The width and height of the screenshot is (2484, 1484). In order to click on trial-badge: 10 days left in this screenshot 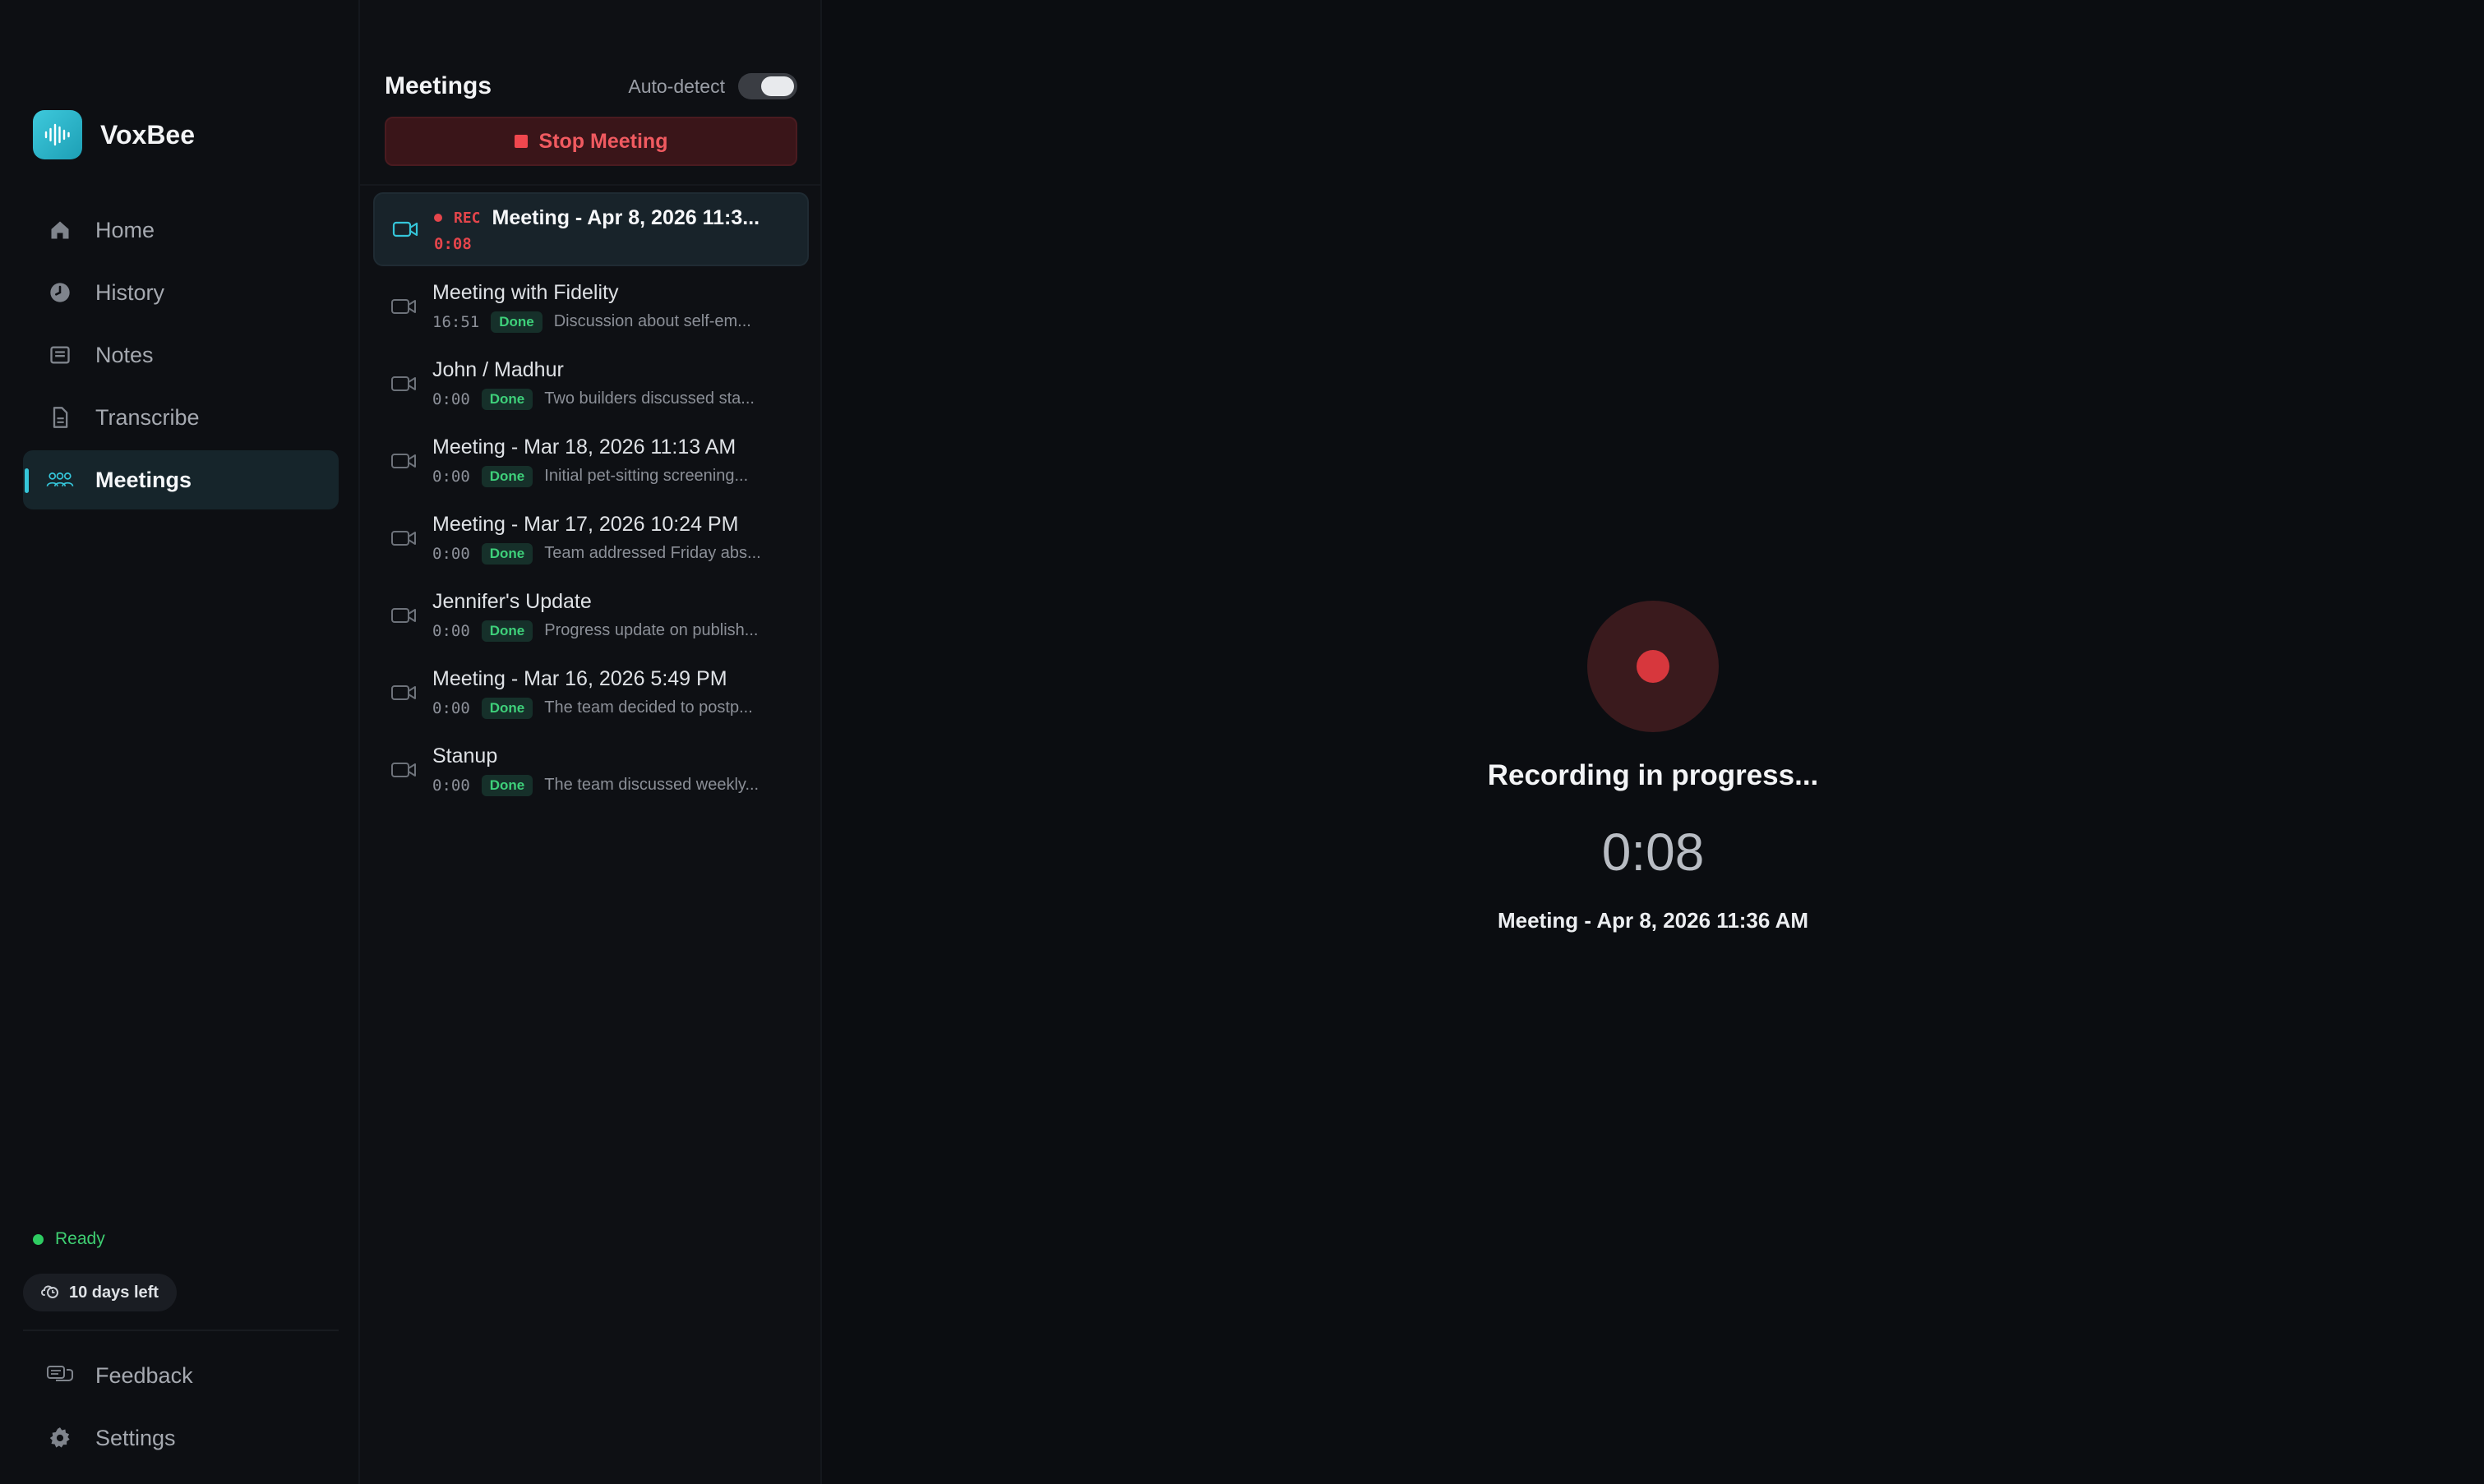, I will do `click(100, 1293)`.